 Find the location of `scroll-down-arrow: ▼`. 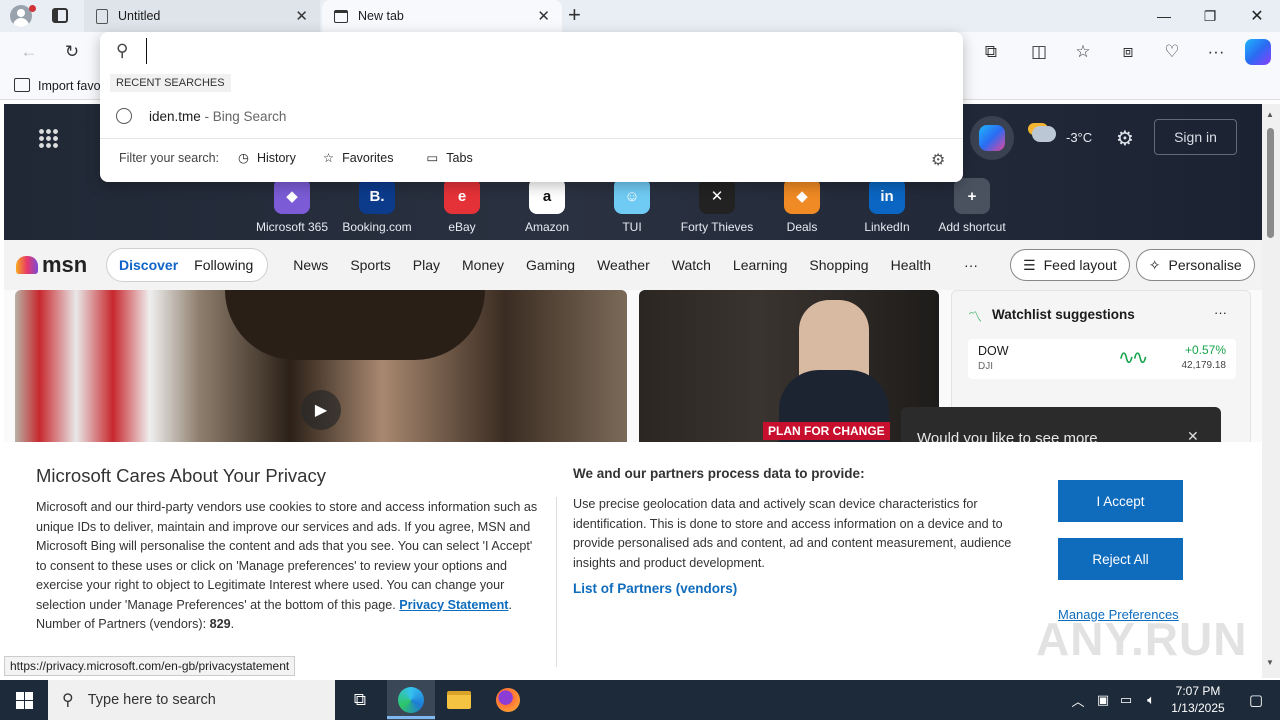

scroll-down-arrow: ▼ is located at coordinates (1270, 662).